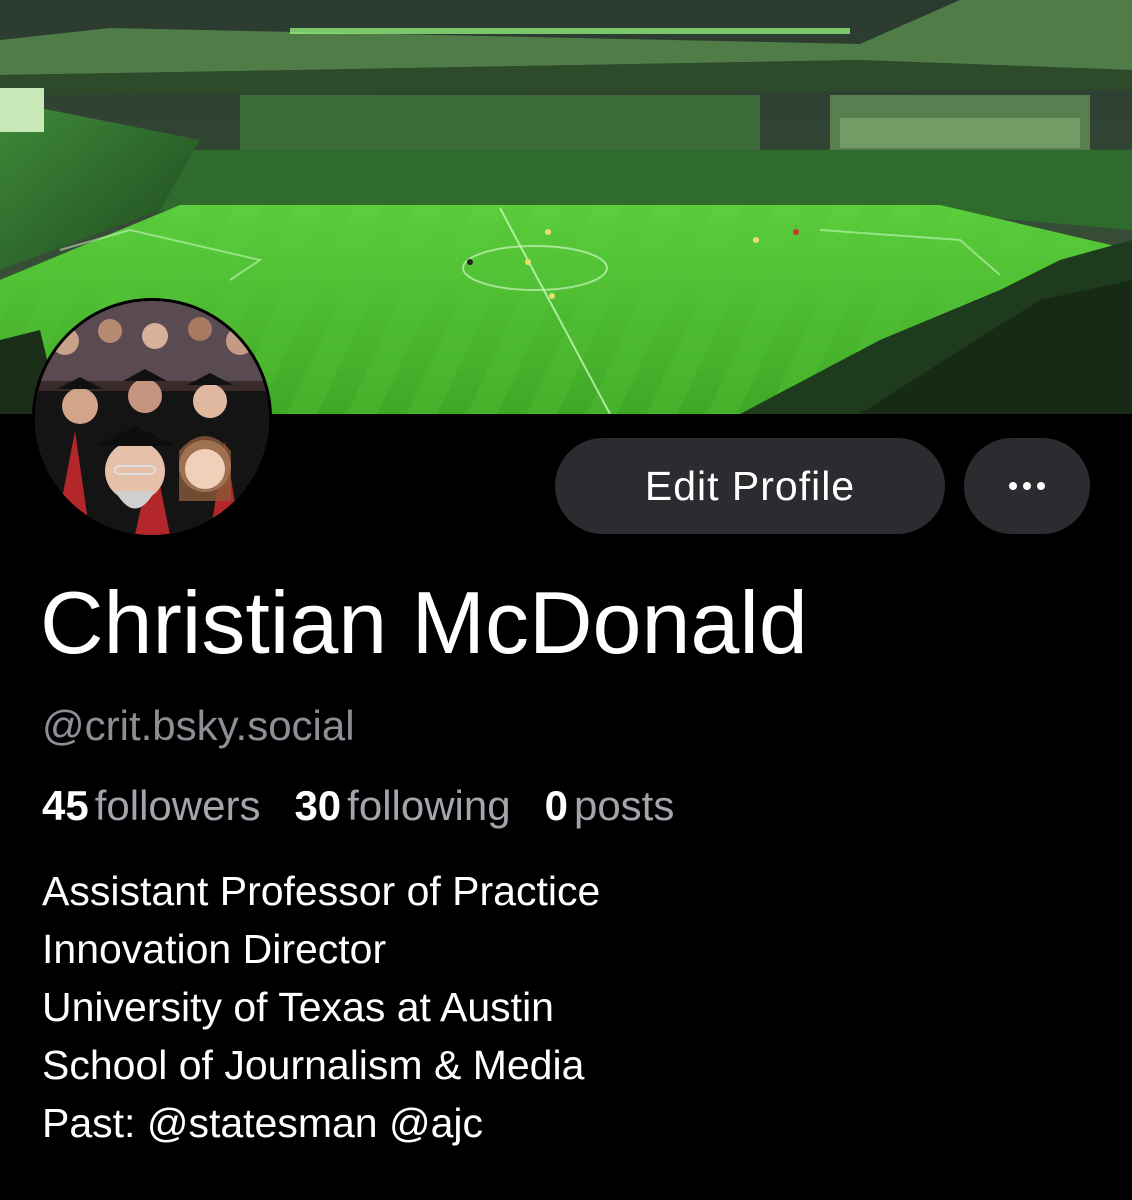 Image resolution: width=1132 pixels, height=1200 pixels. I want to click on posts-stat: 0 posts, so click(610, 806).